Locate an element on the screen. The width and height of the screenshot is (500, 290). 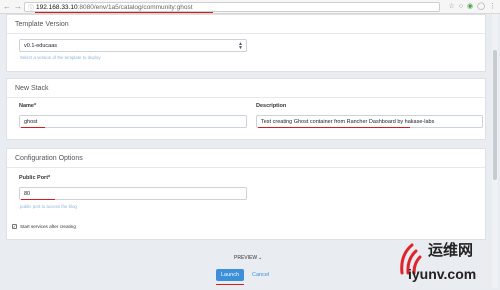
forward-icon: → is located at coordinates (18, 6).